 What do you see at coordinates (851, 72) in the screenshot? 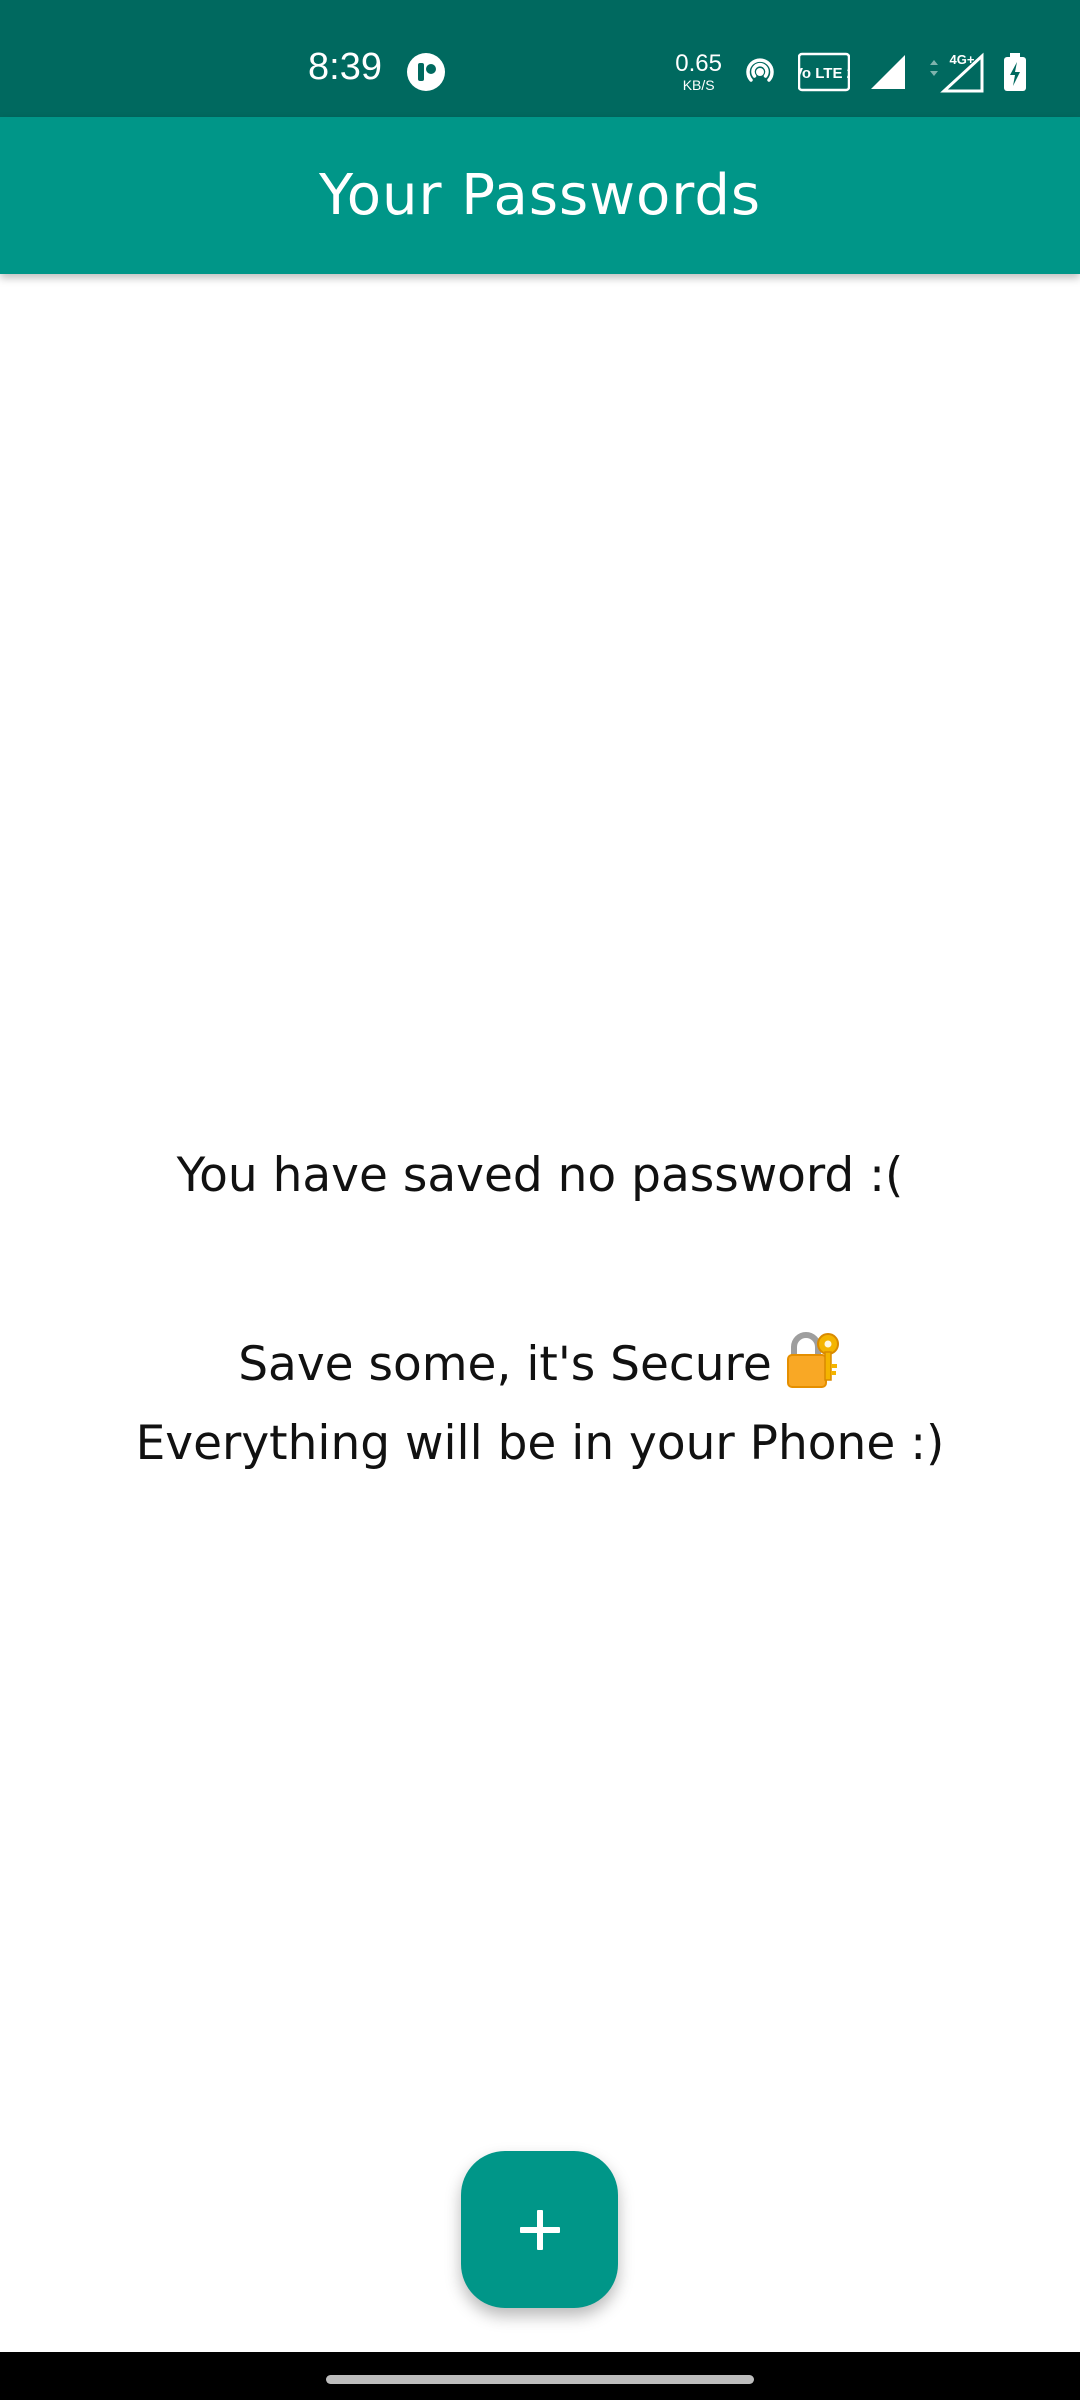
I see `status-icons: 0.65 KB/S Vo LTE 2` at bounding box center [851, 72].